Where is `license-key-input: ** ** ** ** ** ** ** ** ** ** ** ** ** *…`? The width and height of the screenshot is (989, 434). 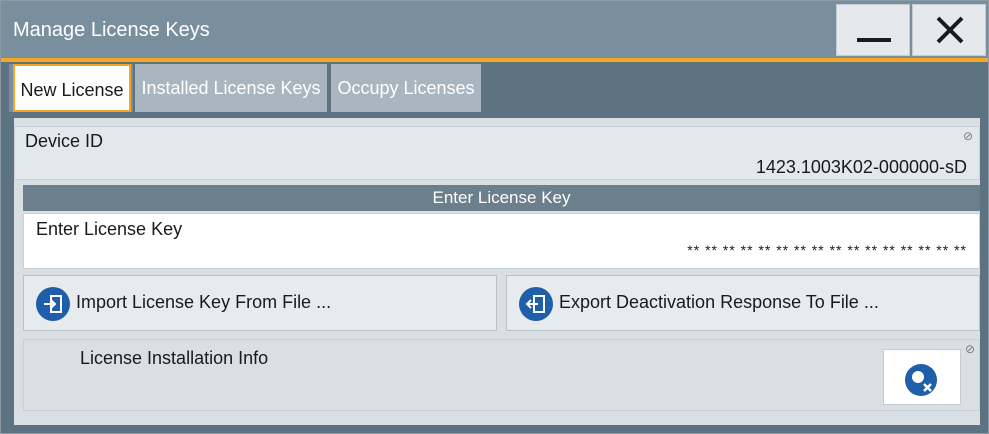
license-key-input: ** ** ** ** ** ** ** ** ** ** ** ** ** *… is located at coordinates (827, 250).